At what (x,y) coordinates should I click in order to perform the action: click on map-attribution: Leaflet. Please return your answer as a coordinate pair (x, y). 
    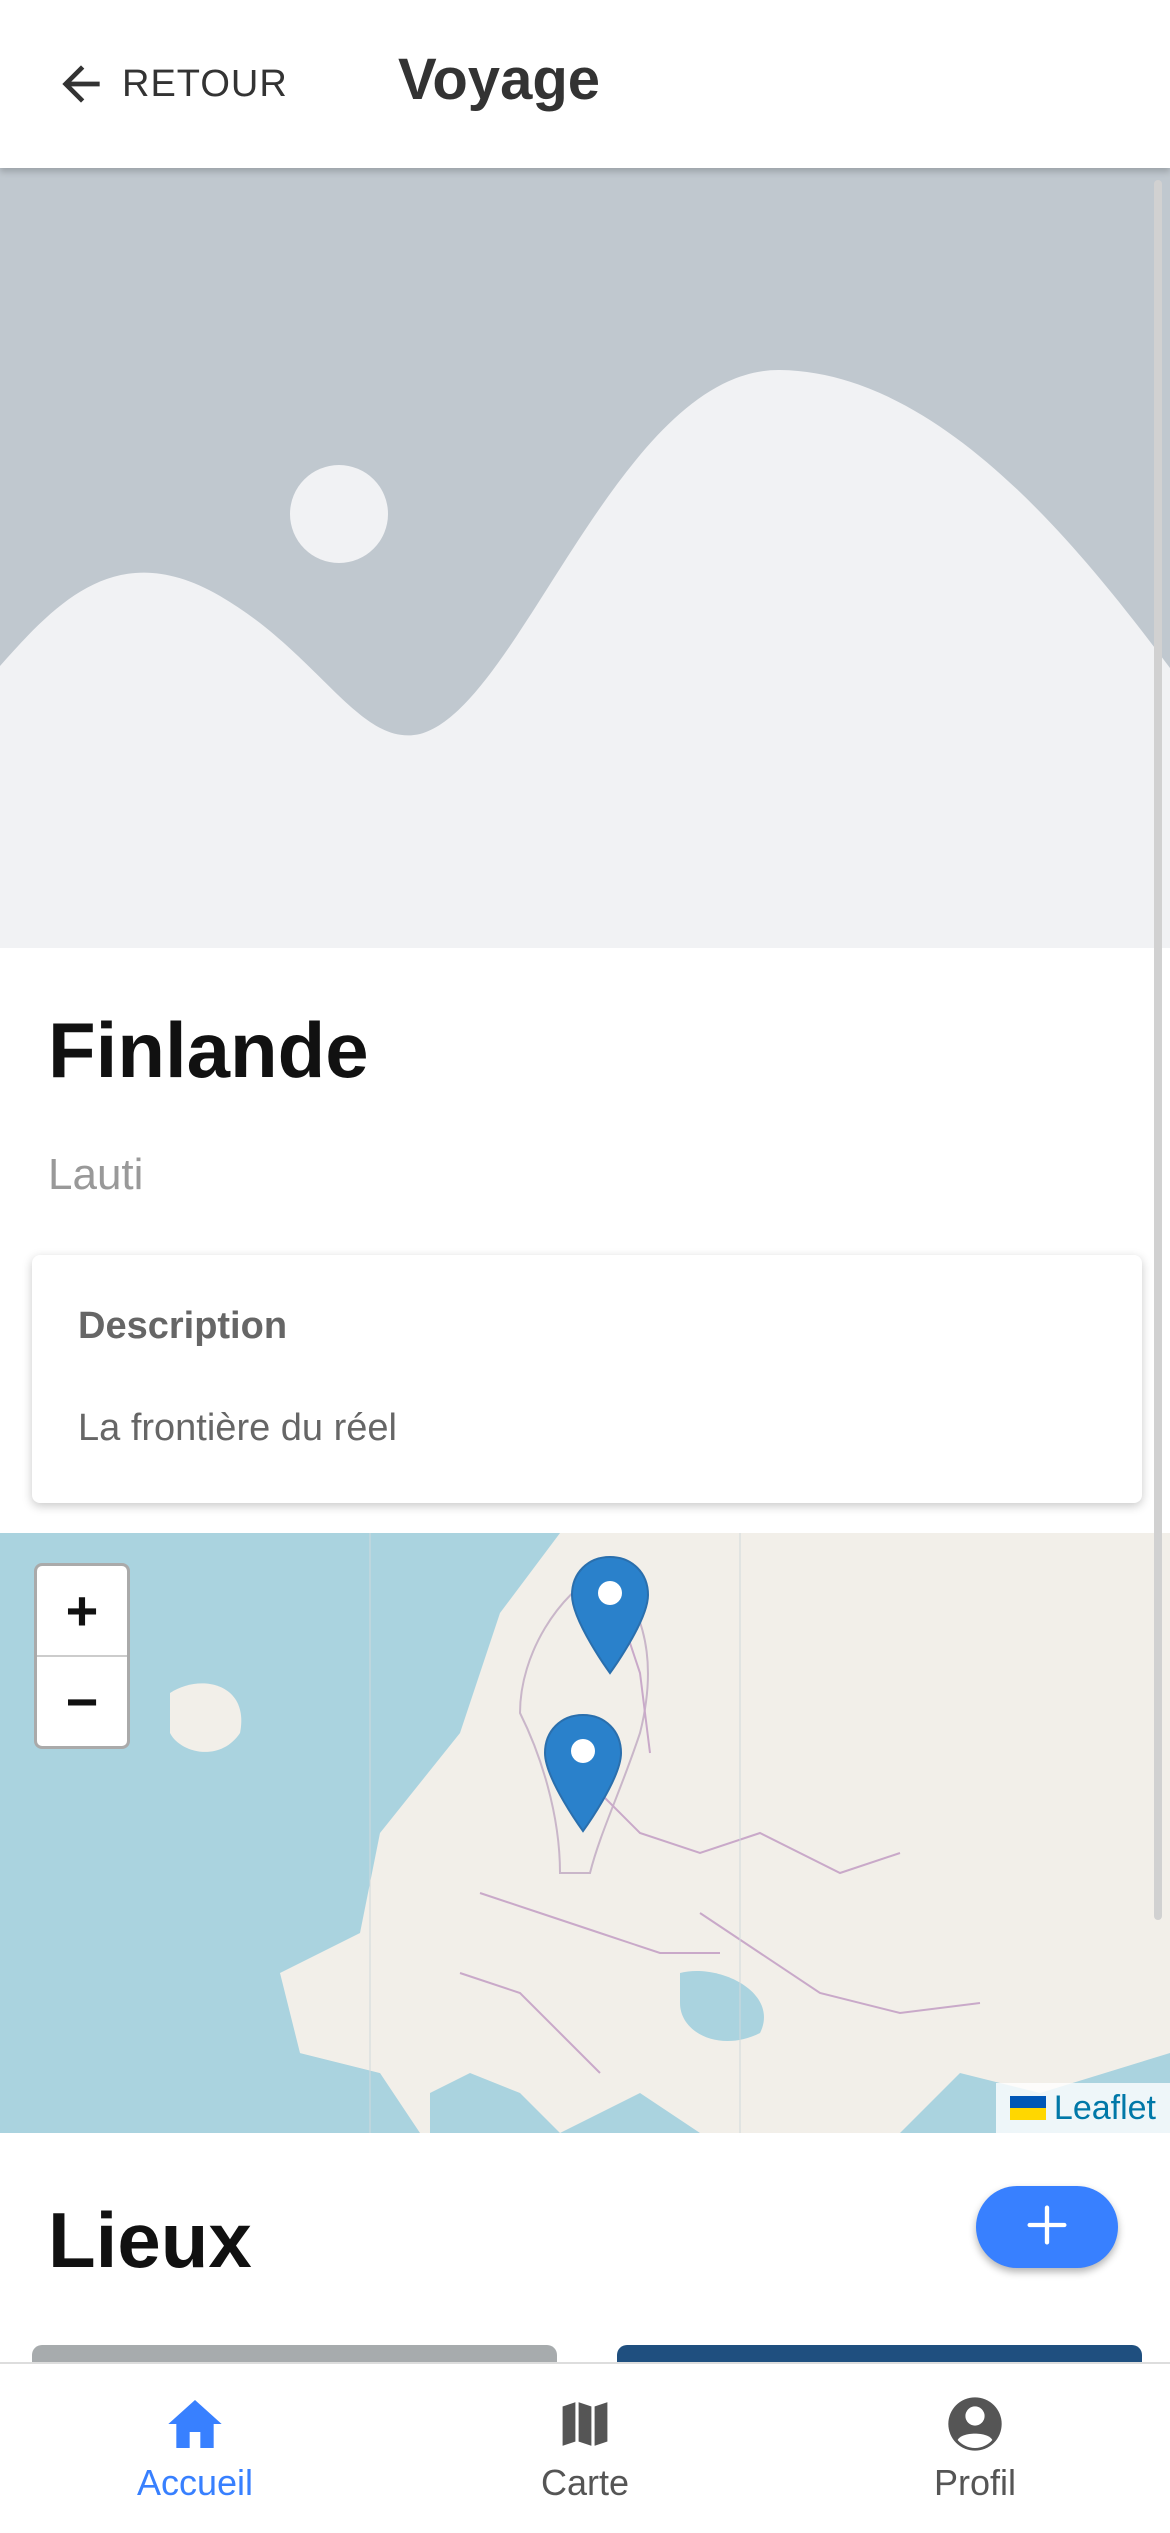
    Looking at the image, I should click on (1082, 2108).